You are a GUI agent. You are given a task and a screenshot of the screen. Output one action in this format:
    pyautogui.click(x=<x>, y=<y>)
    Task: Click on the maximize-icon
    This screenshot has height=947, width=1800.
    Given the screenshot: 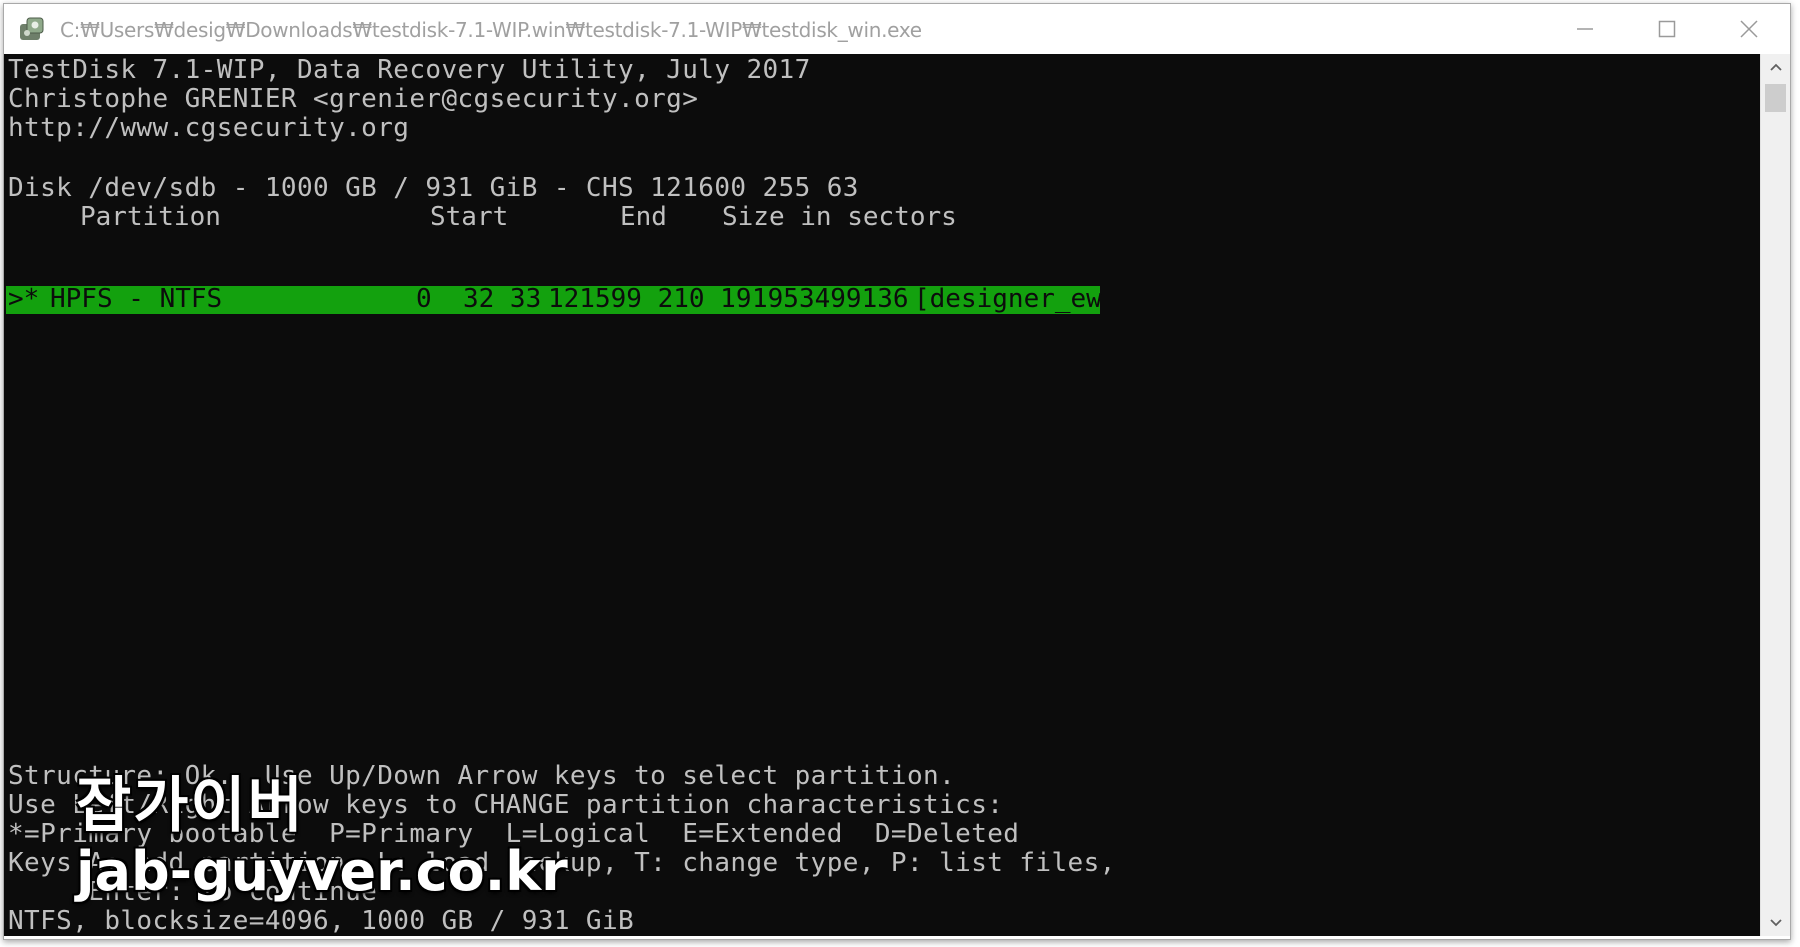 What is the action you would take?
    pyautogui.click(x=1667, y=29)
    